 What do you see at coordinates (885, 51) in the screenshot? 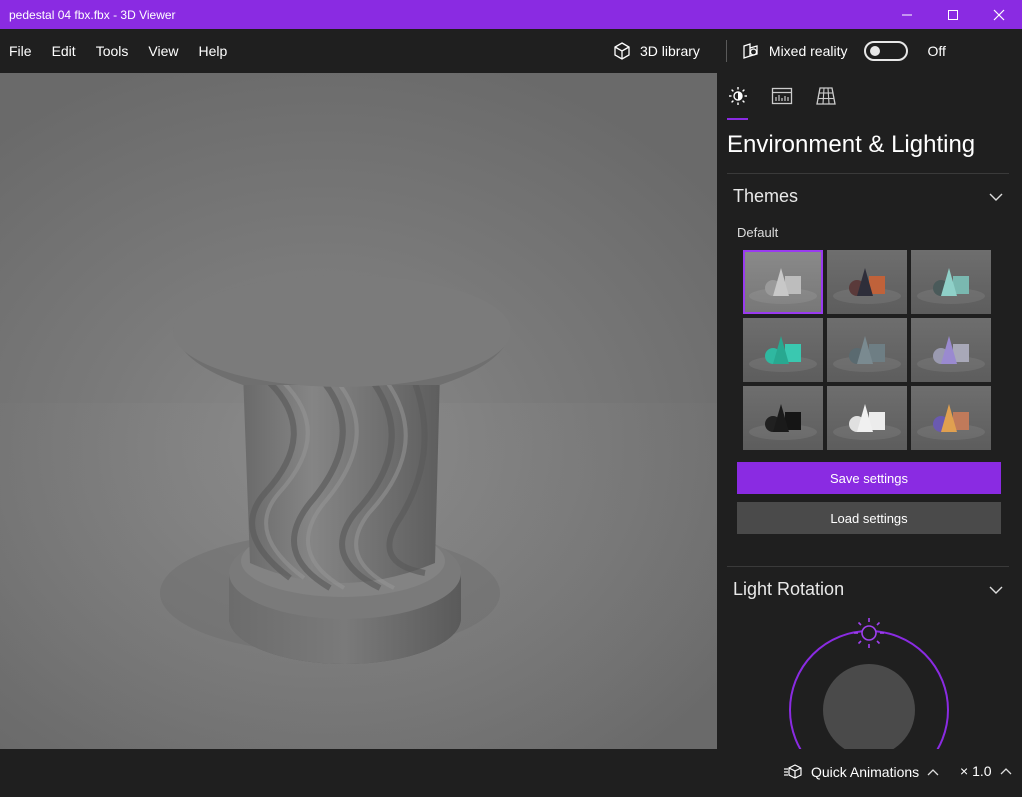
I see `mixed-reality-toggle` at bounding box center [885, 51].